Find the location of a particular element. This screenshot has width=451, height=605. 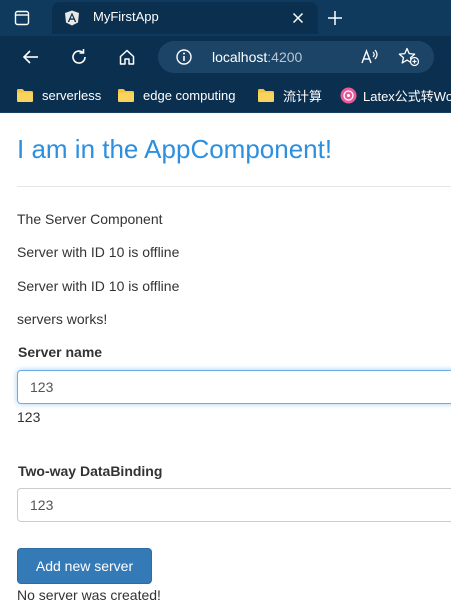

new-tab-icon is located at coordinates (335, 18).